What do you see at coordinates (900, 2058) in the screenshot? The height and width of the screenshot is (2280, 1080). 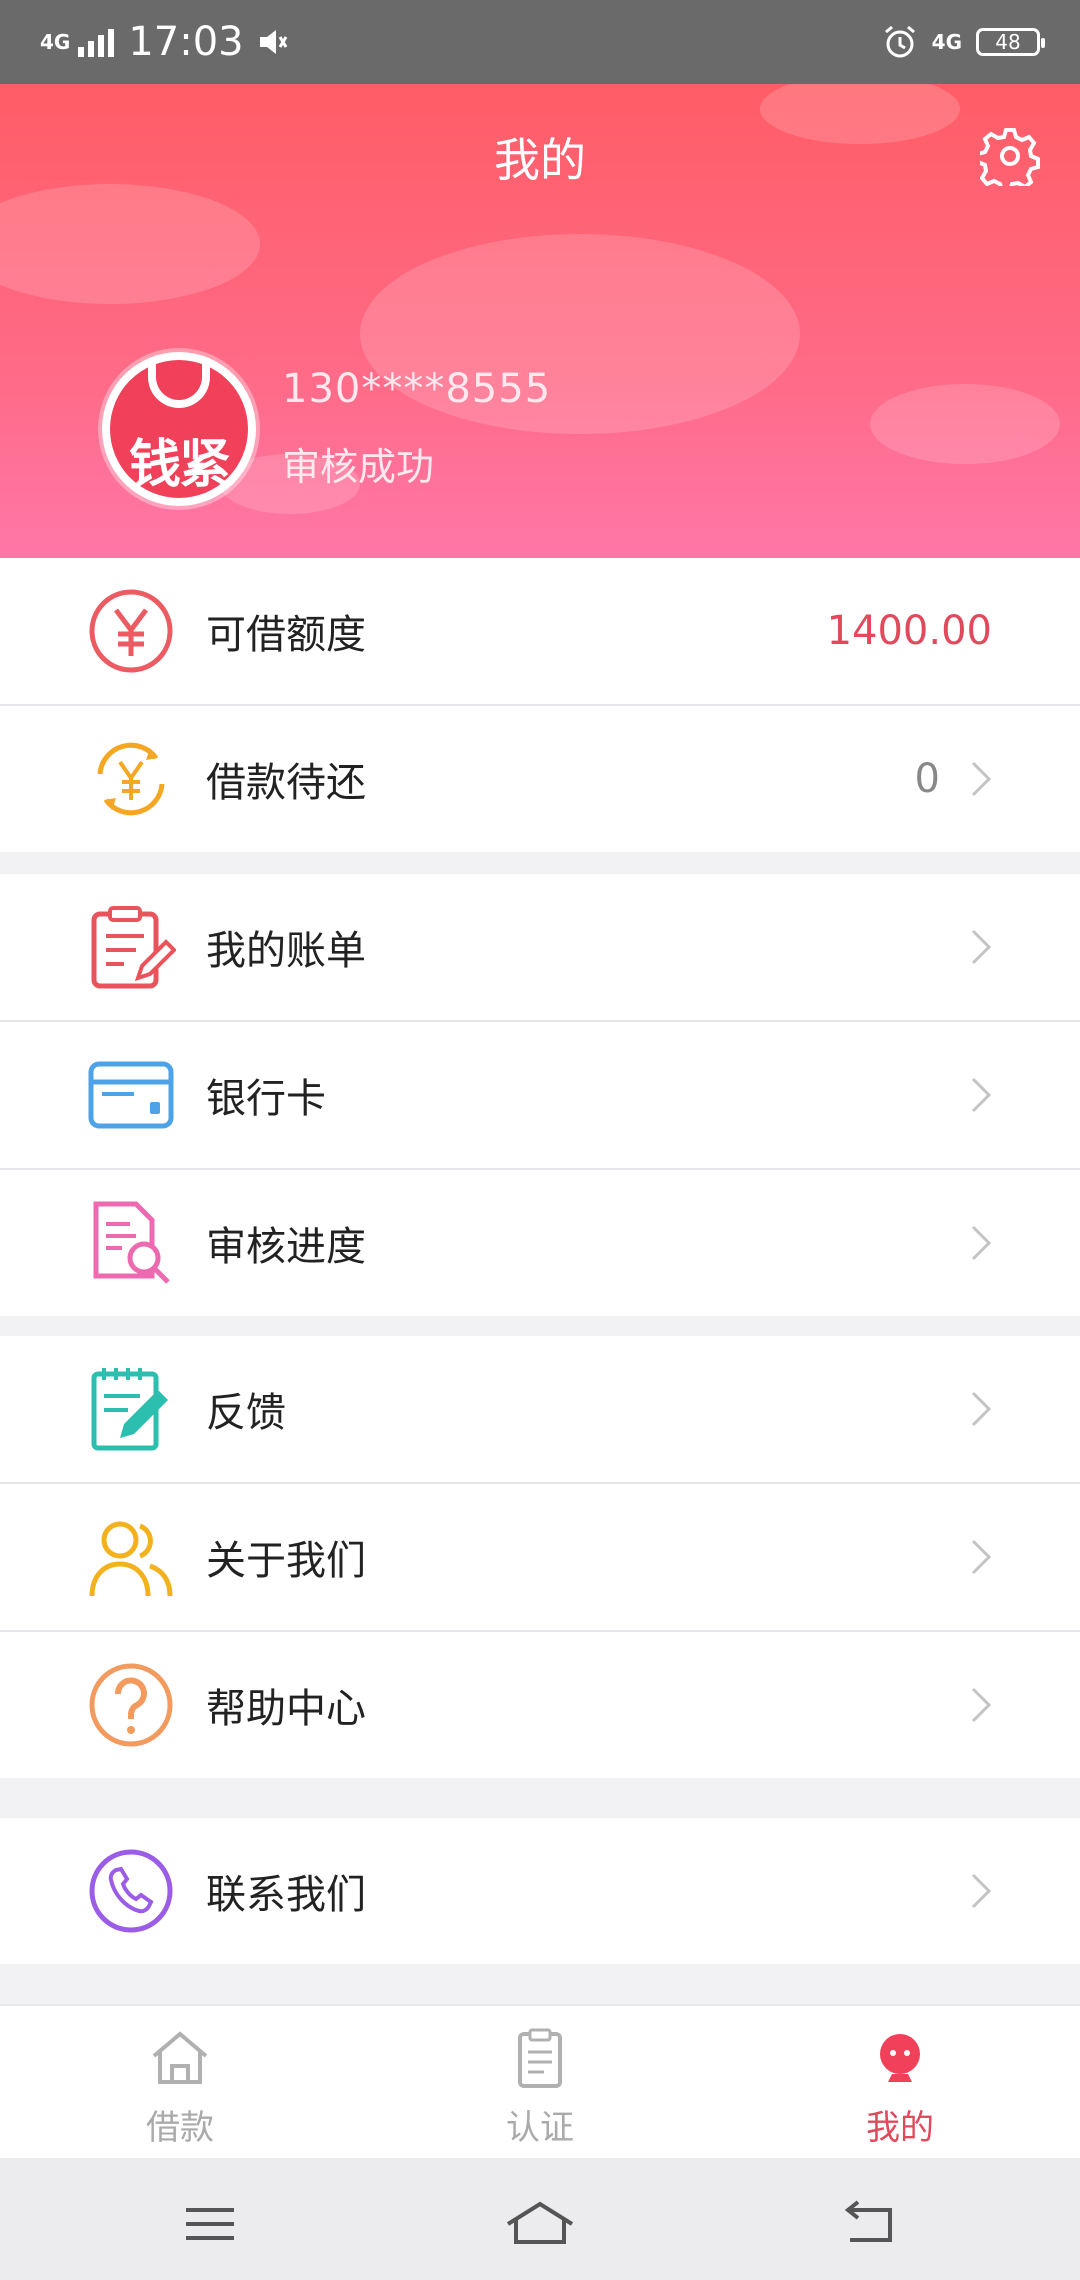 I see `profile-icon` at bounding box center [900, 2058].